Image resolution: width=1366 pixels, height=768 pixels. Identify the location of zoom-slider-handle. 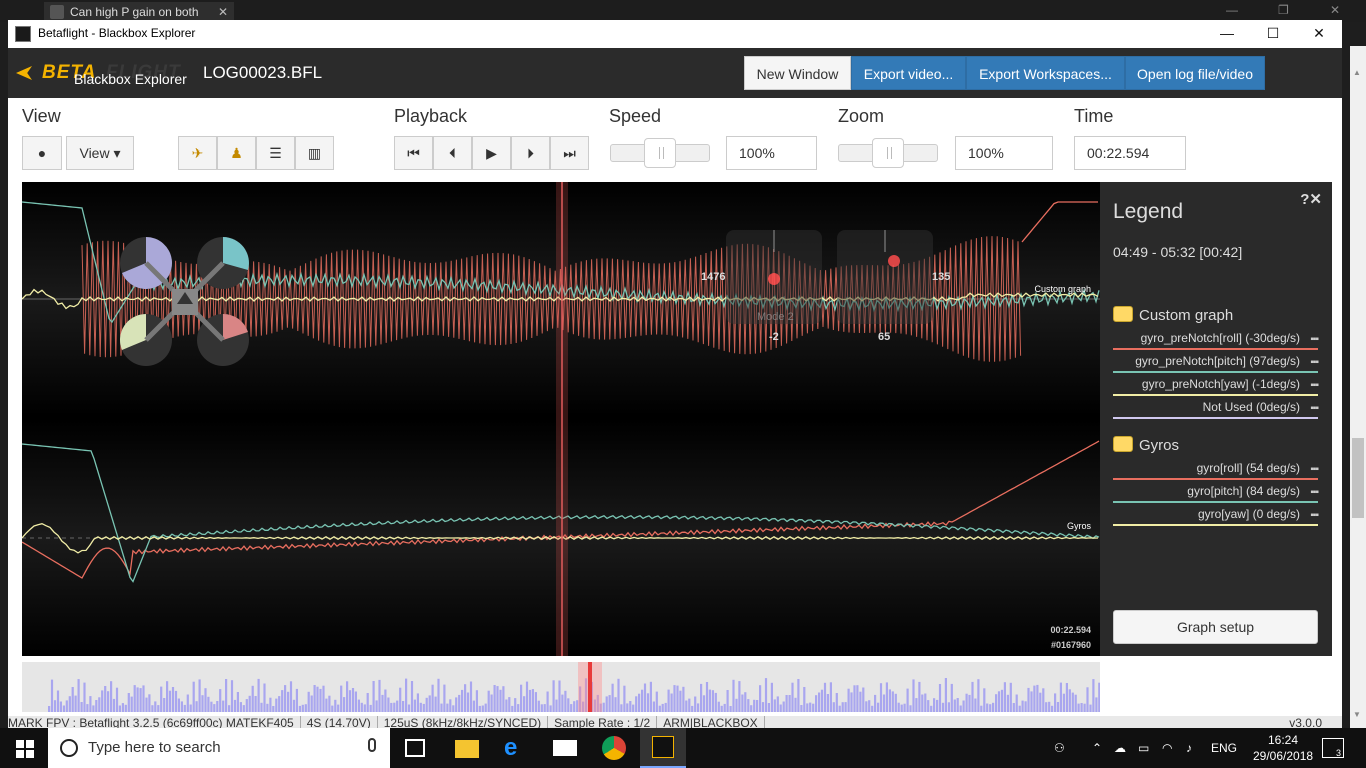
(888, 153).